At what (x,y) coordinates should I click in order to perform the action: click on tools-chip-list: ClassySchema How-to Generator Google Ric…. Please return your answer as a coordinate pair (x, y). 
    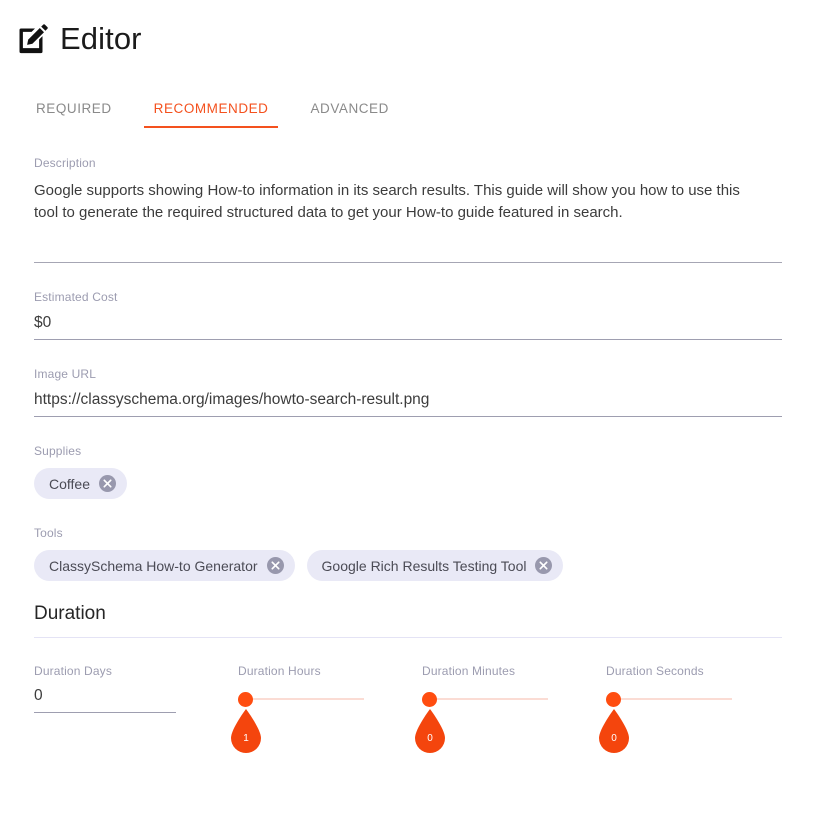
    Looking at the image, I should click on (408, 566).